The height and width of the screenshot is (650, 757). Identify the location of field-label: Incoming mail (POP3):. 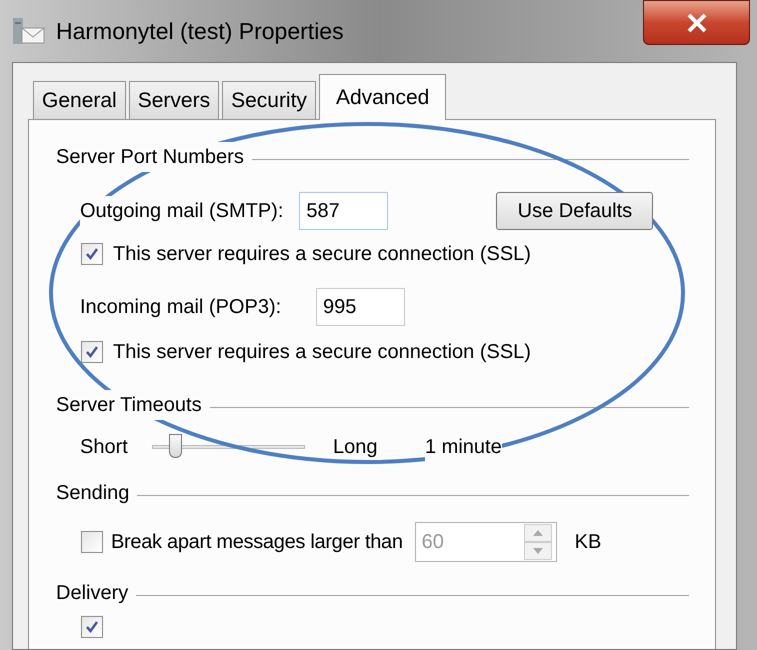
(181, 307).